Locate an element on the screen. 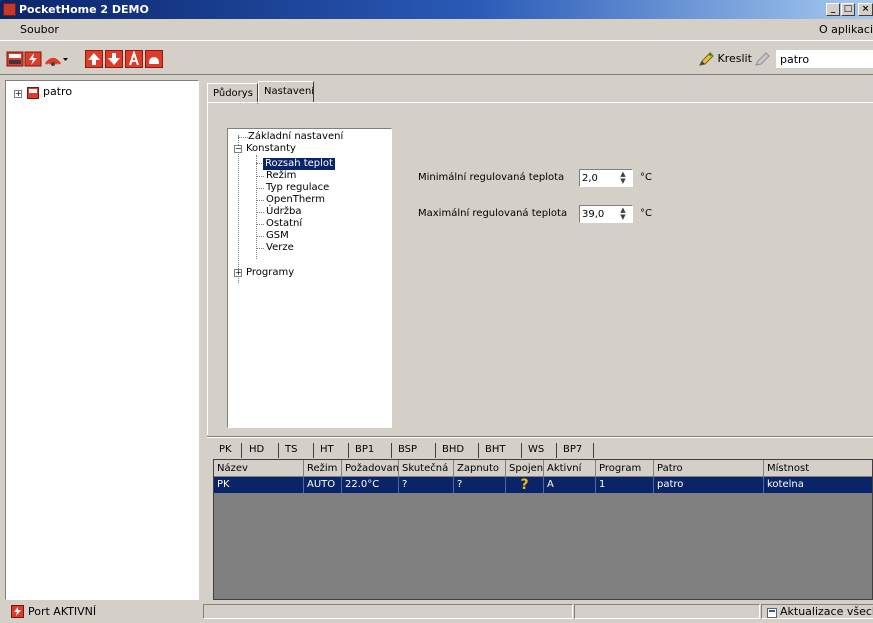  tab-floorplan: Půdorys is located at coordinates (232, 93).